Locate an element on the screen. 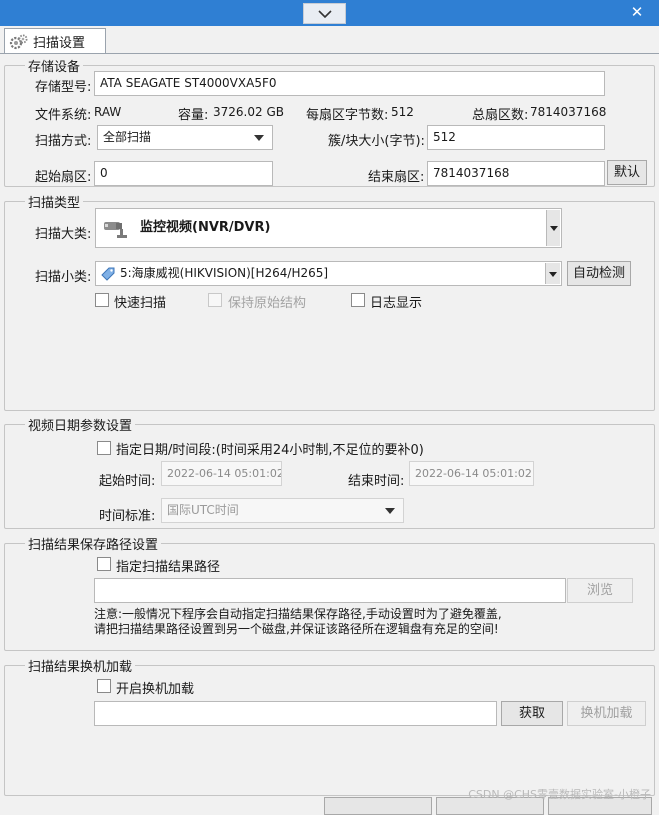 The image size is (659, 815). major-category-select: 监控视频(NVR/DVR) is located at coordinates (328, 228).